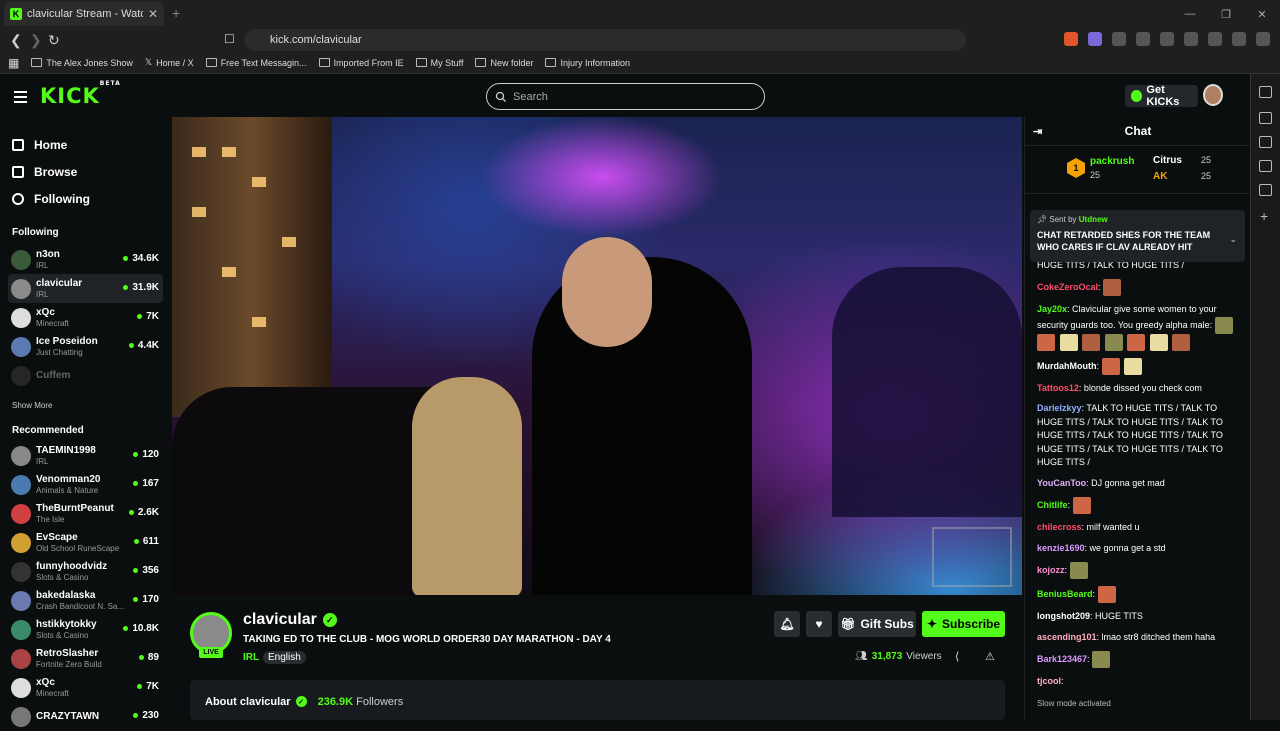 The width and height of the screenshot is (1280, 731). I want to click on nav-following: Following, so click(51, 198).